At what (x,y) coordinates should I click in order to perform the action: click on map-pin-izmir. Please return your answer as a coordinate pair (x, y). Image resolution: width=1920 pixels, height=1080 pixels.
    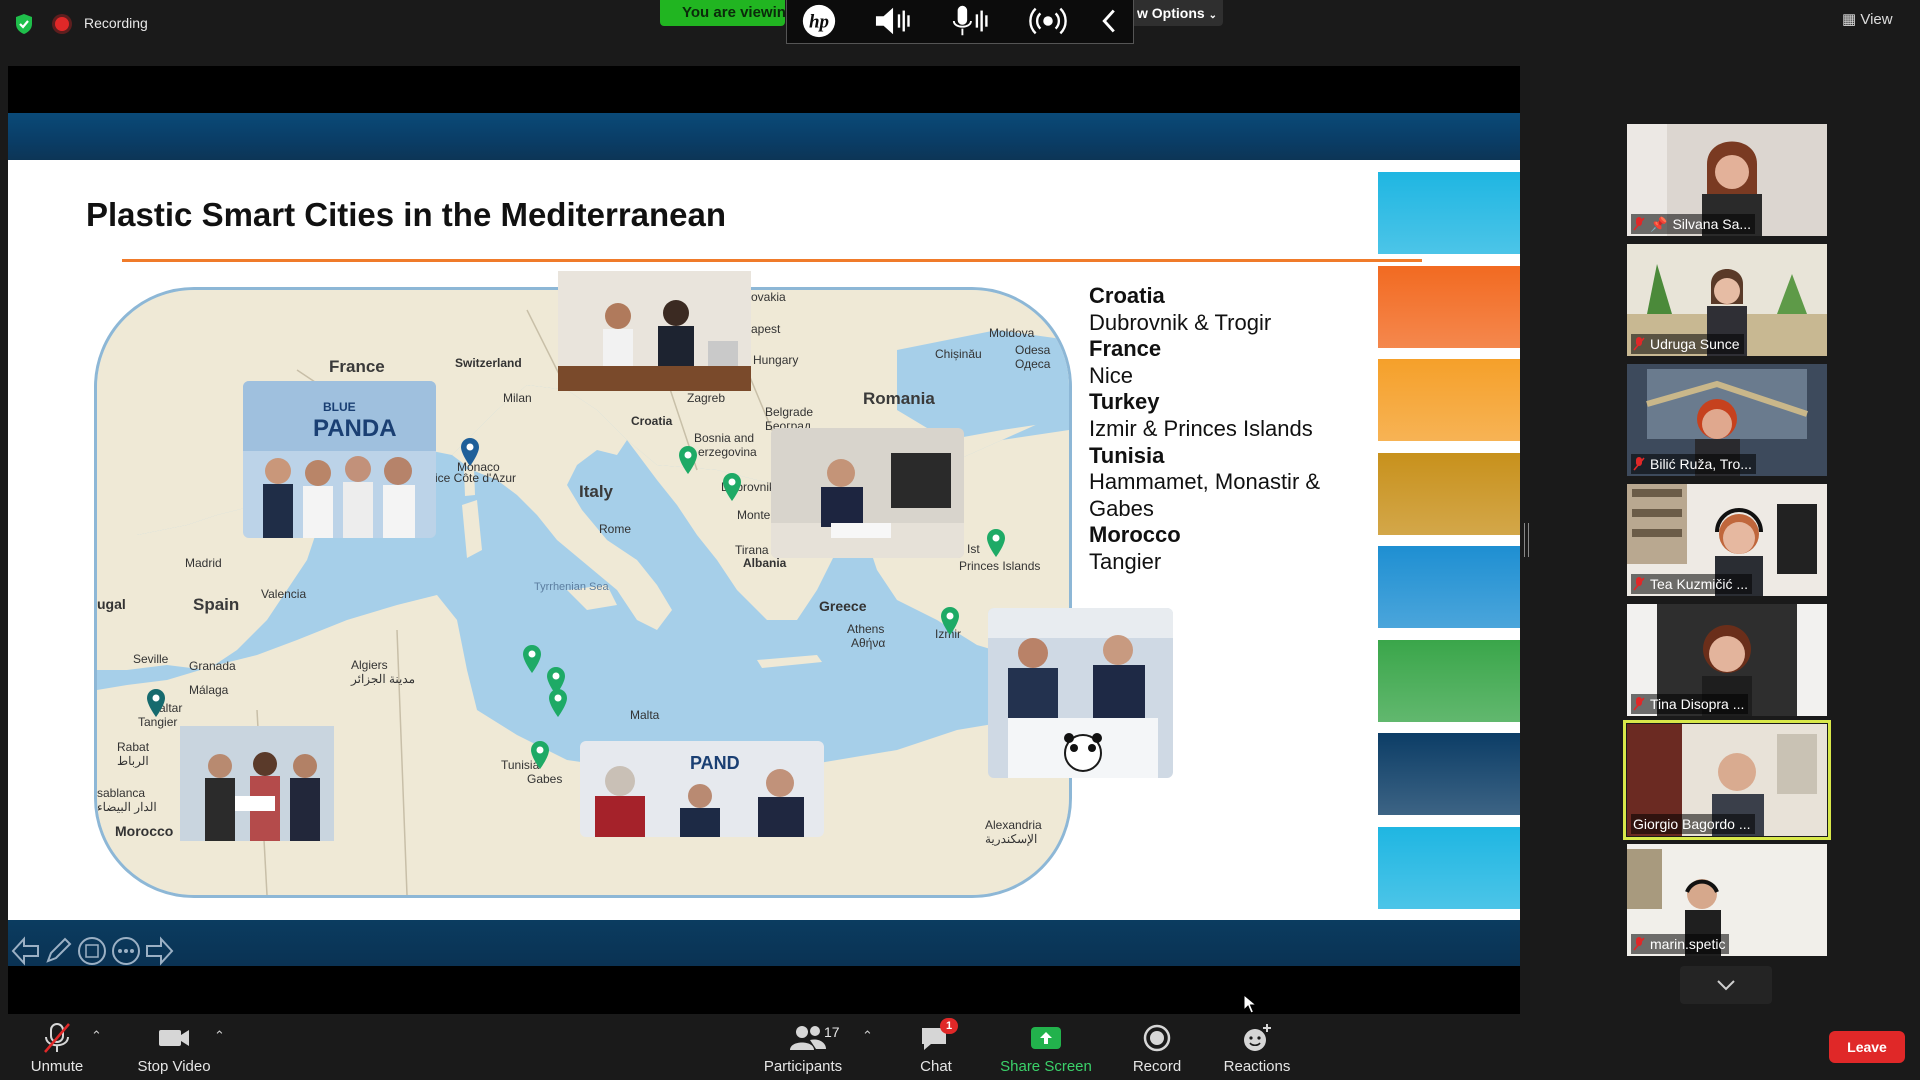
    Looking at the image, I should click on (950, 621).